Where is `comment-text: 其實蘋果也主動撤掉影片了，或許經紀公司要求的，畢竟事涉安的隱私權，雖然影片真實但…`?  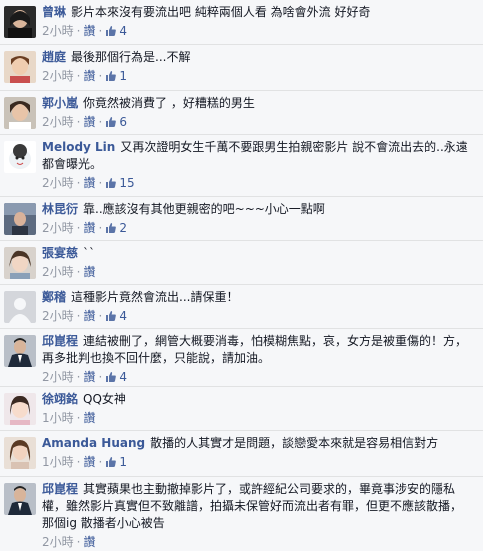
comment-text: 其實蘋果也主動撤掉影片了，或許經紀公司要求的，畢竟事涉安的隱私權，雖然影片真實但… is located at coordinates (252, 506).